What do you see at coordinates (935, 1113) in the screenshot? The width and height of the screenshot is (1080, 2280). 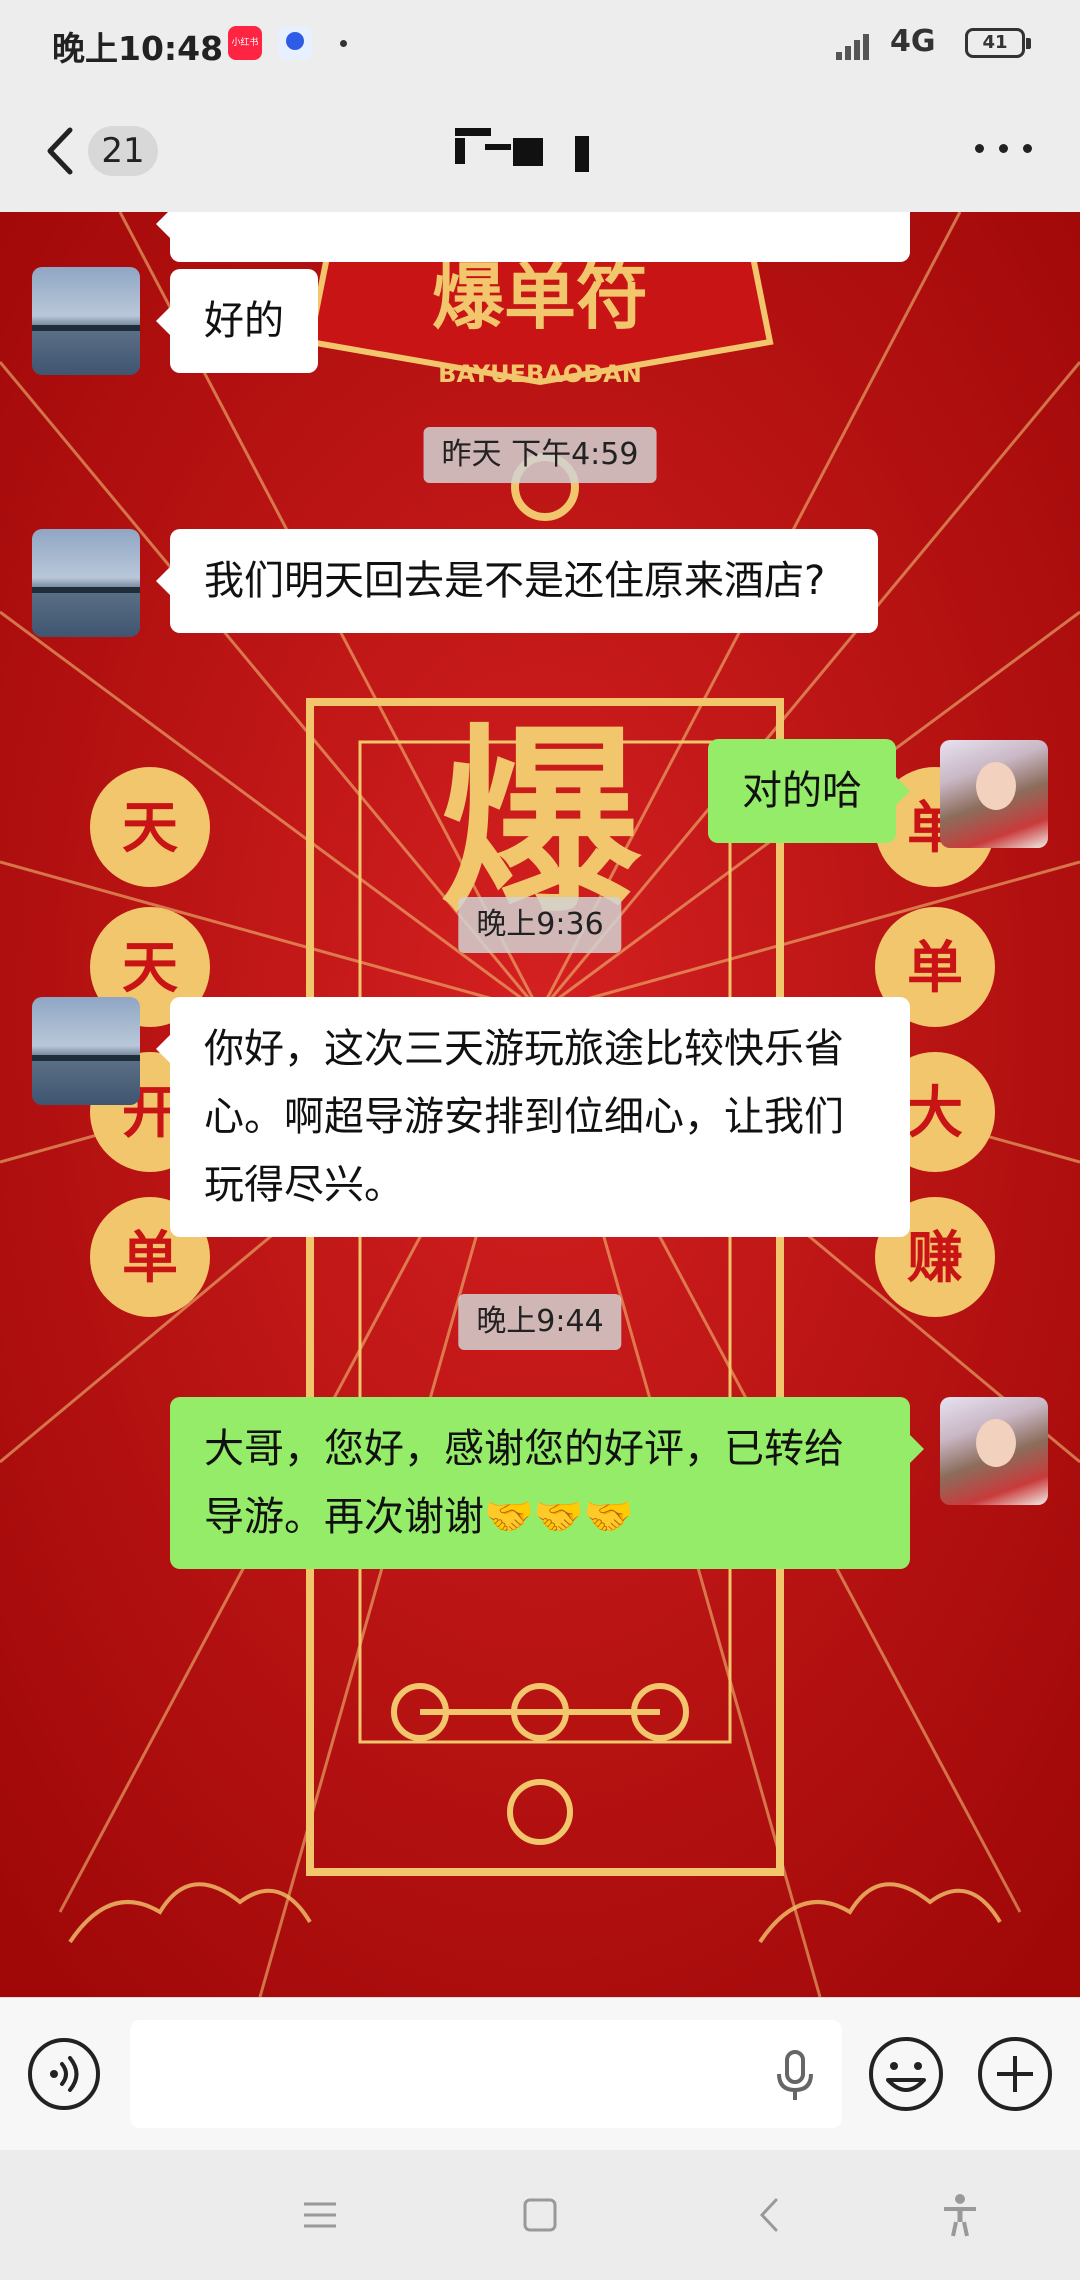 I see `wallpaper-right-char: 大` at bounding box center [935, 1113].